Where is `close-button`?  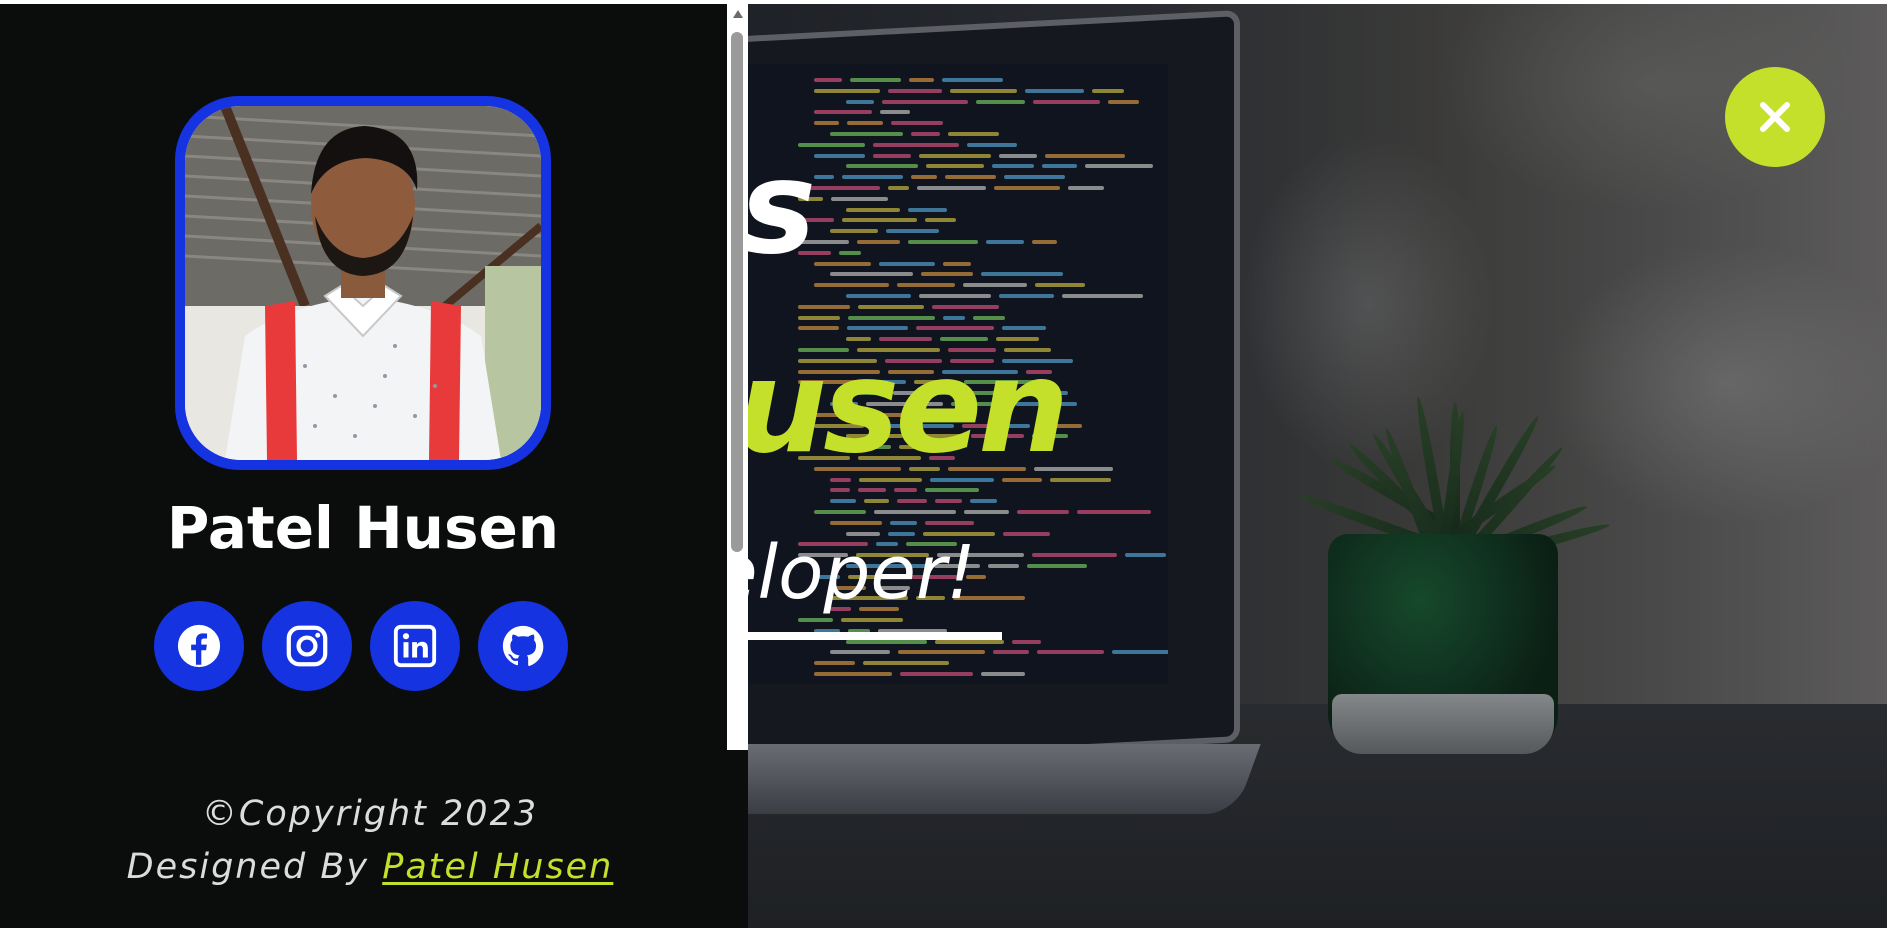
close-button is located at coordinates (1775, 117).